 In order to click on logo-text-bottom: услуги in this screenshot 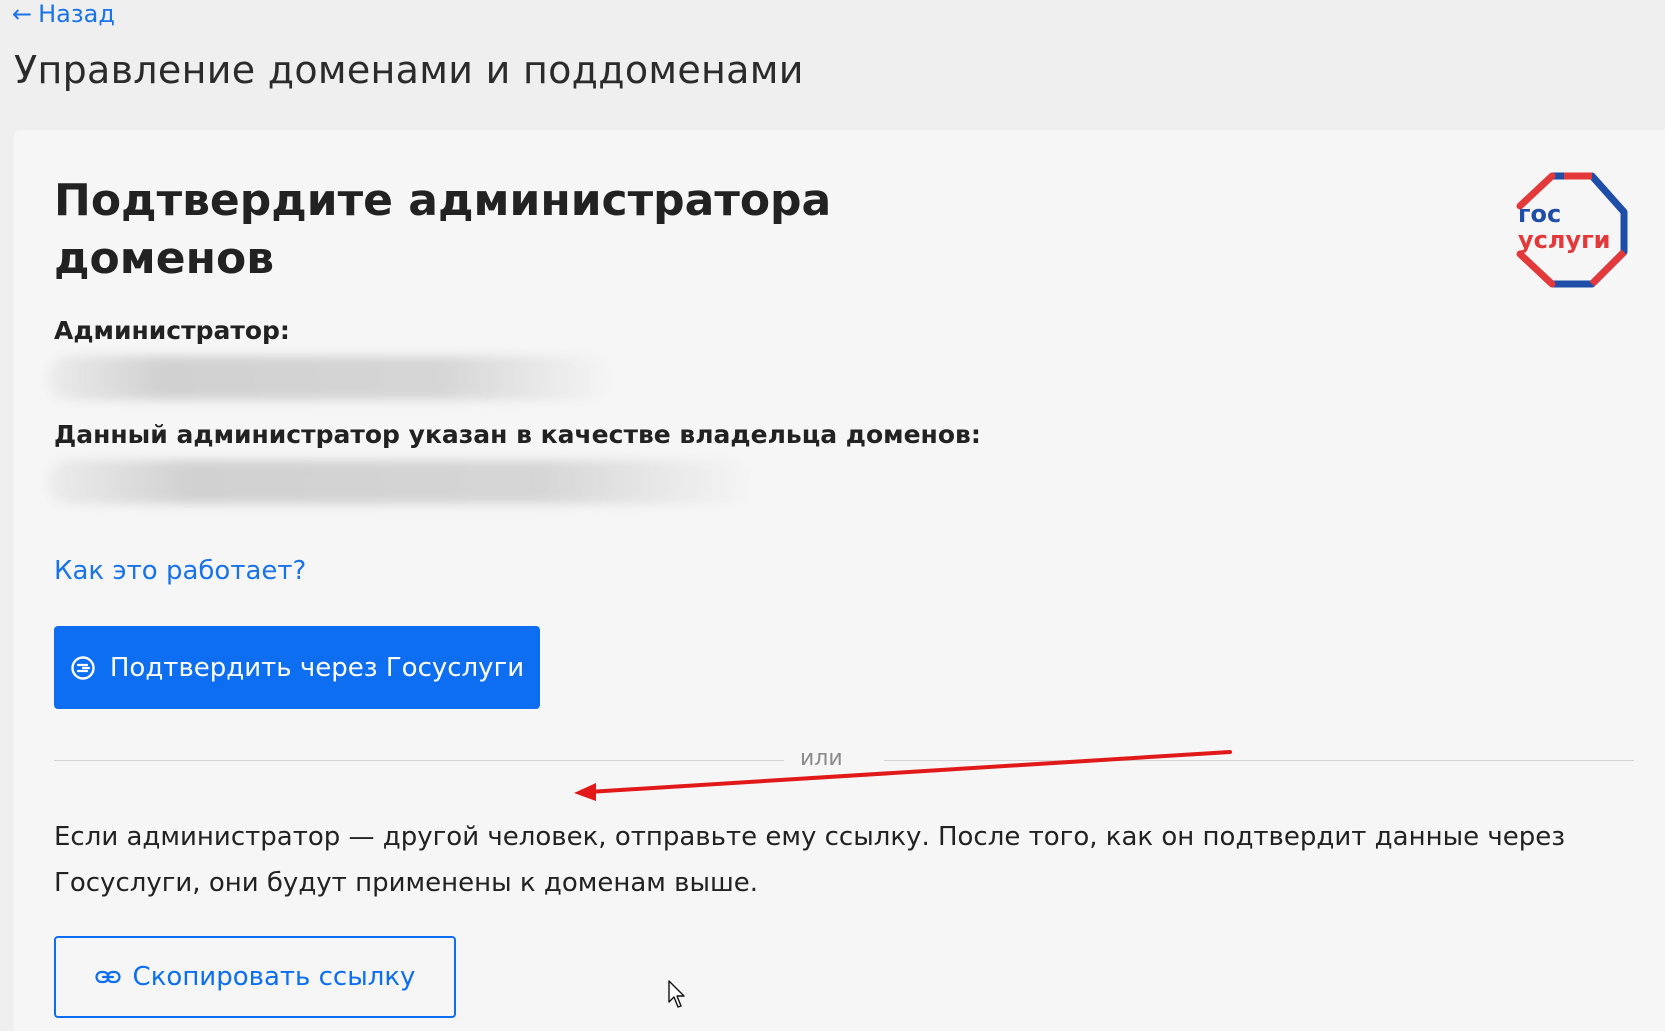, I will do `click(1564, 240)`.